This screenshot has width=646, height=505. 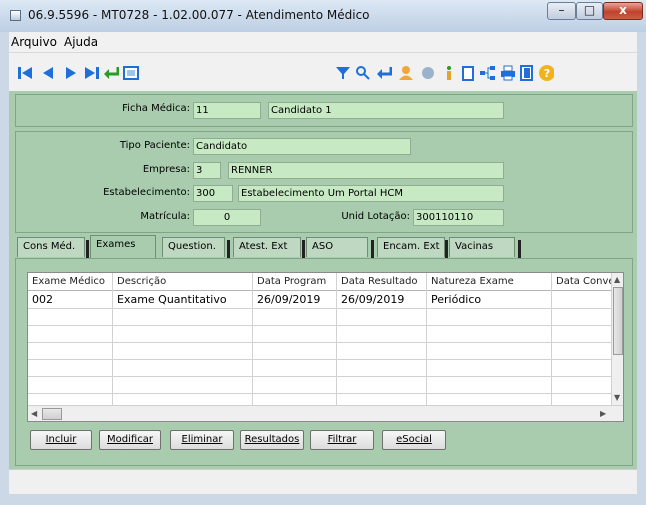 What do you see at coordinates (343, 73) in the screenshot?
I see `filter-icon` at bounding box center [343, 73].